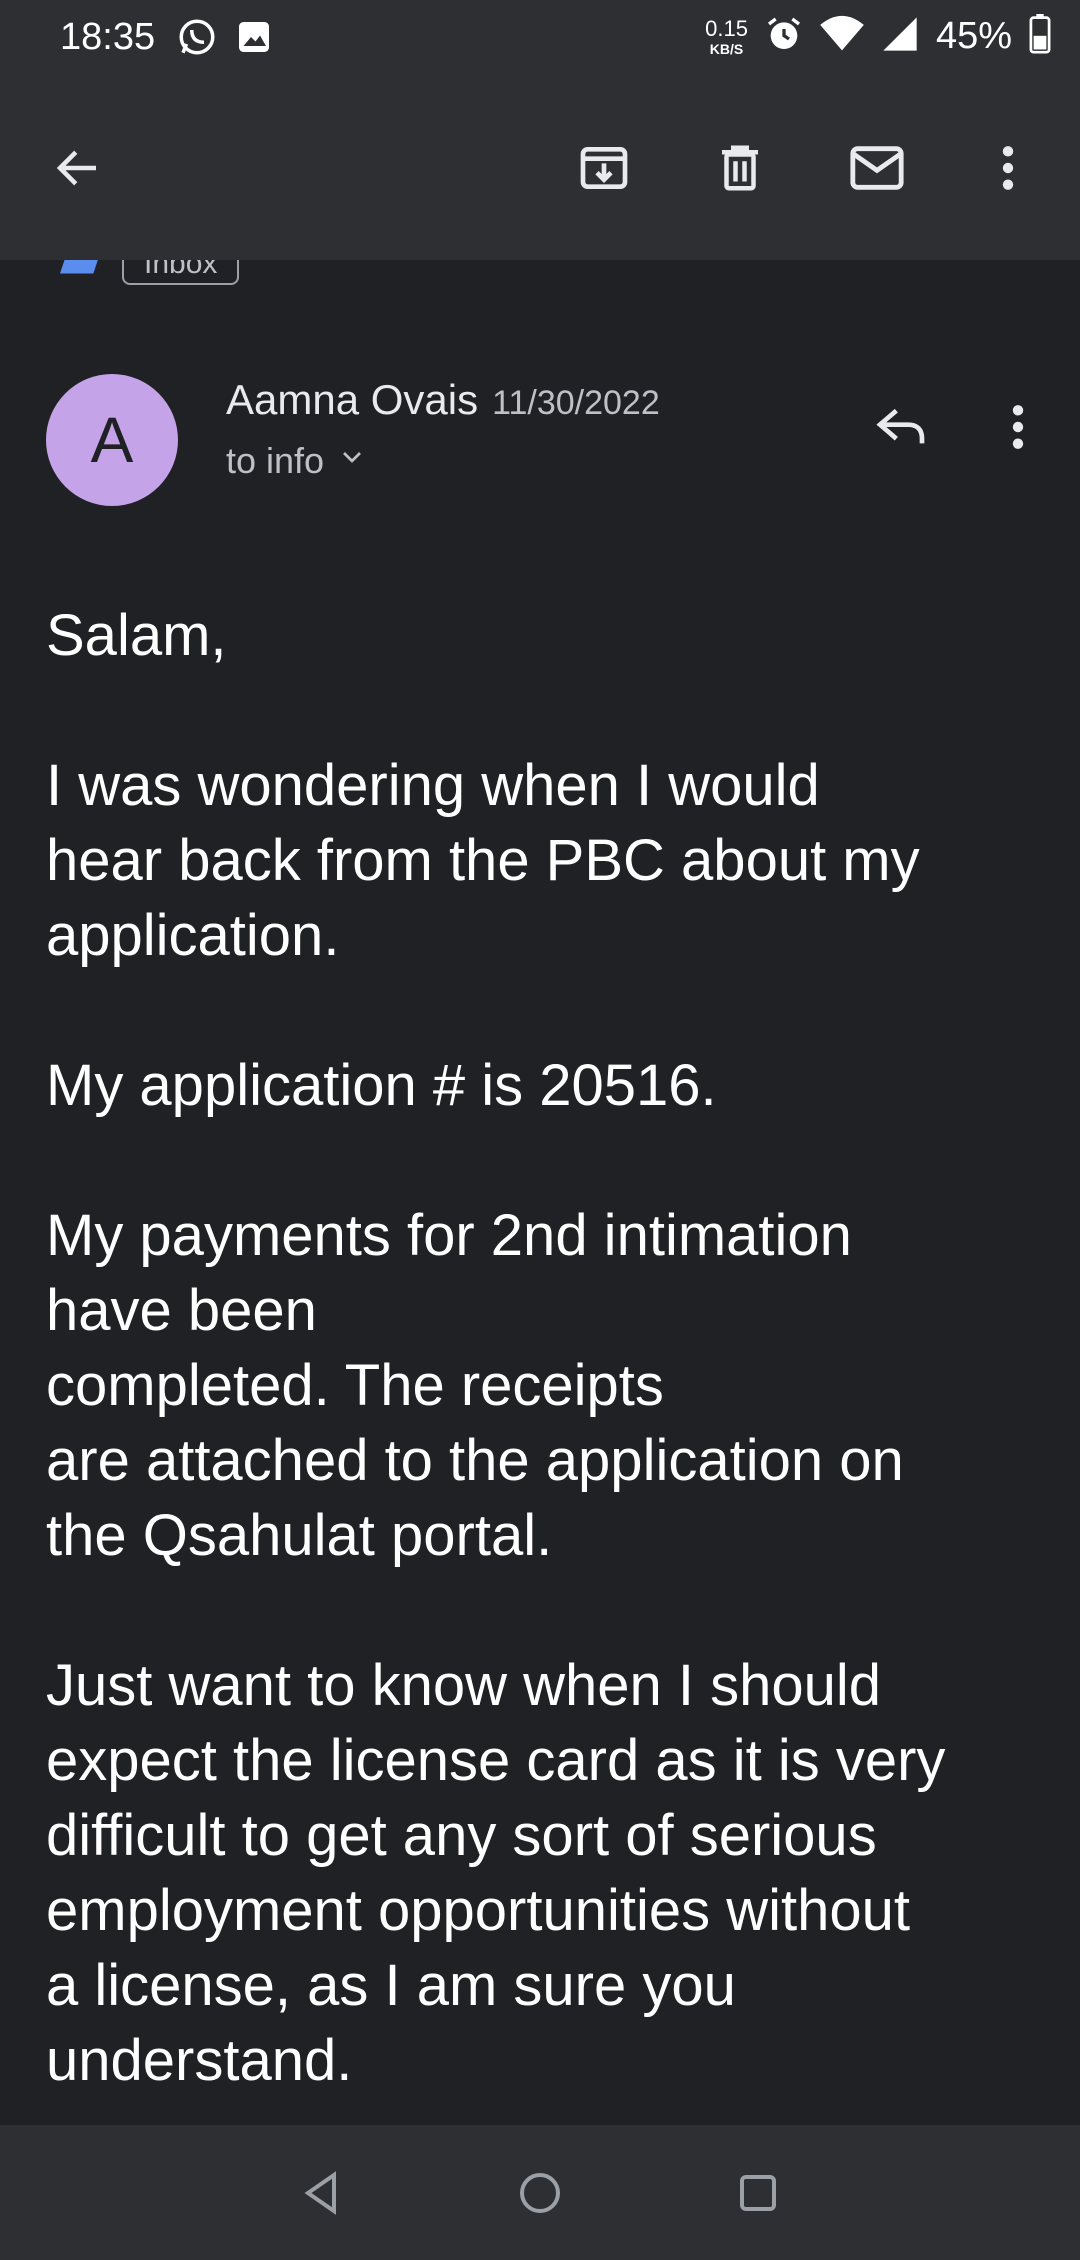 The width and height of the screenshot is (1080, 2260). Describe the element at coordinates (1008, 168) in the screenshot. I see `more-vert-icon` at that location.